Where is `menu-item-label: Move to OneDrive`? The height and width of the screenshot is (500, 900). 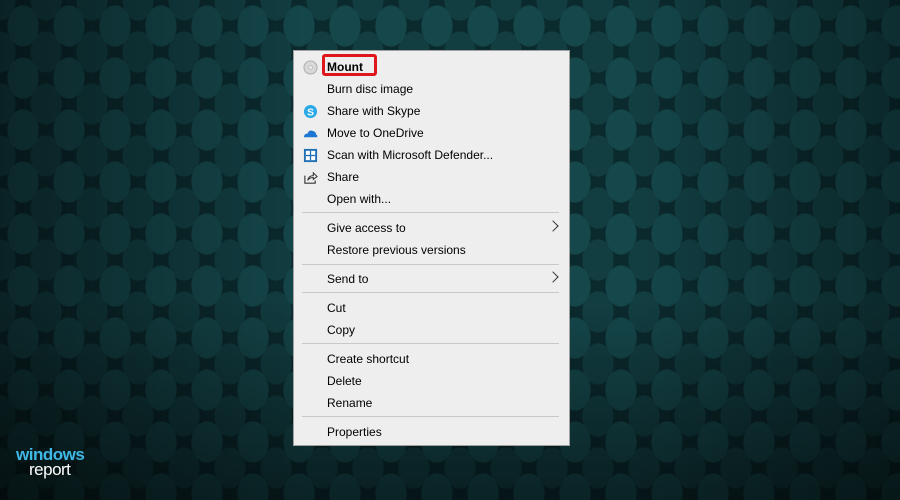
menu-item-label: Move to OneDrive is located at coordinates (375, 133).